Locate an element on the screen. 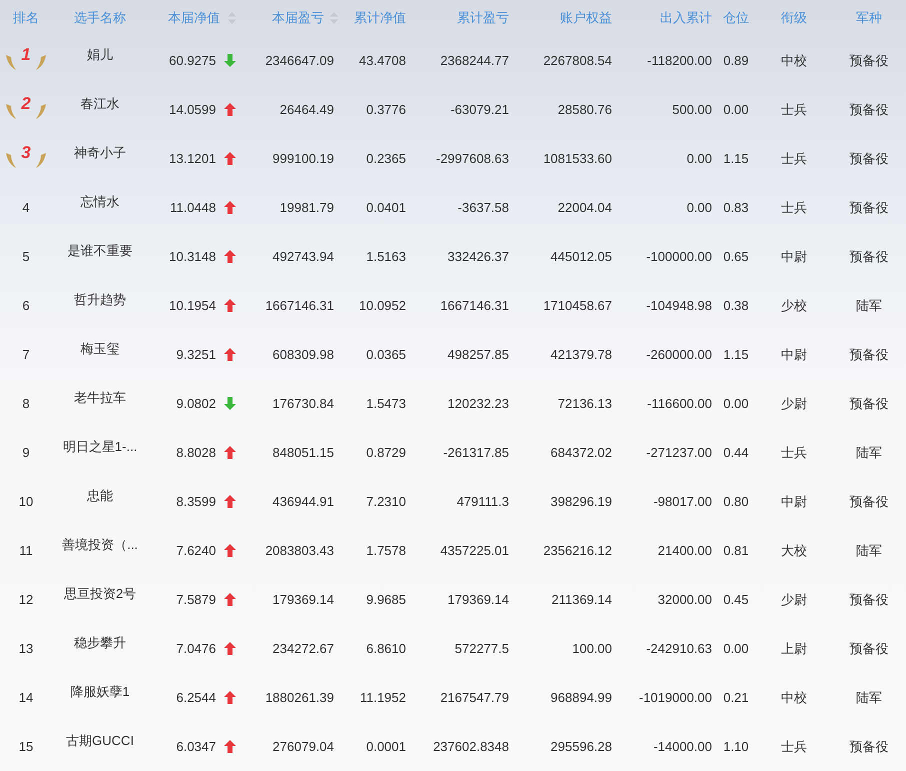 This screenshot has height=771, width=906. table-cell: 8.3599 is located at coordinates (196, 501).